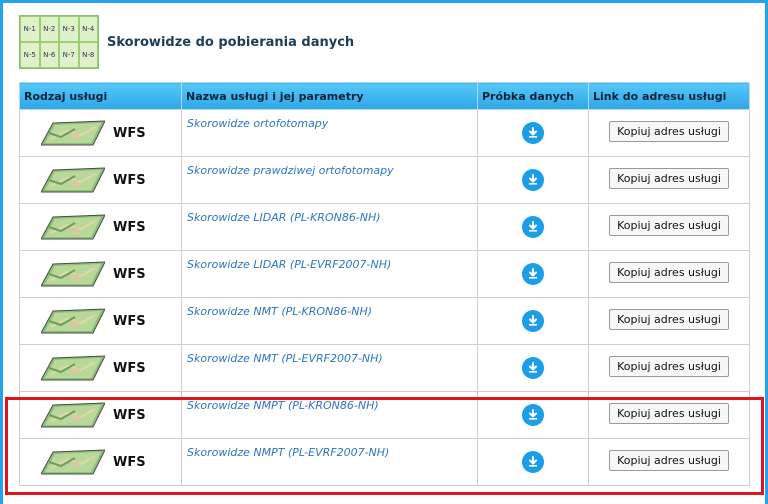 Image resolution: width=768 pixels, height=504 pixels. Describe the element at coordinates (329, 180) in the screenshot. I see `service-name-cell: Skorowidze prawdziwej ortofotomapy` at that location.